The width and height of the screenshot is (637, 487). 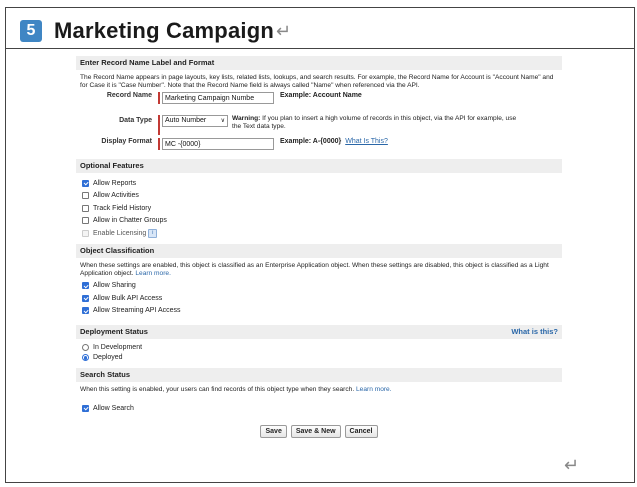 What do you see at coordinates (319, 311) in the screenshot?
I see `allow-streaming-api-option: Allow Streaming API Access` at bounding box center [319, 311].